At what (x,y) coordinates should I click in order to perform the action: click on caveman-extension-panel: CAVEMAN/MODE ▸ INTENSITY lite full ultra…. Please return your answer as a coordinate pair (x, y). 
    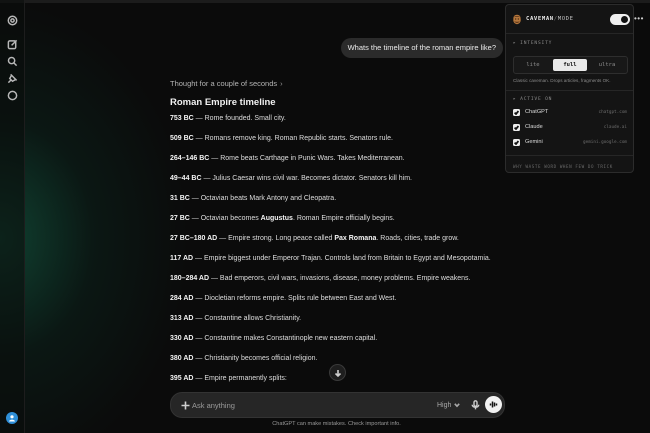
    Looking at the image, I should click on (569, 88).